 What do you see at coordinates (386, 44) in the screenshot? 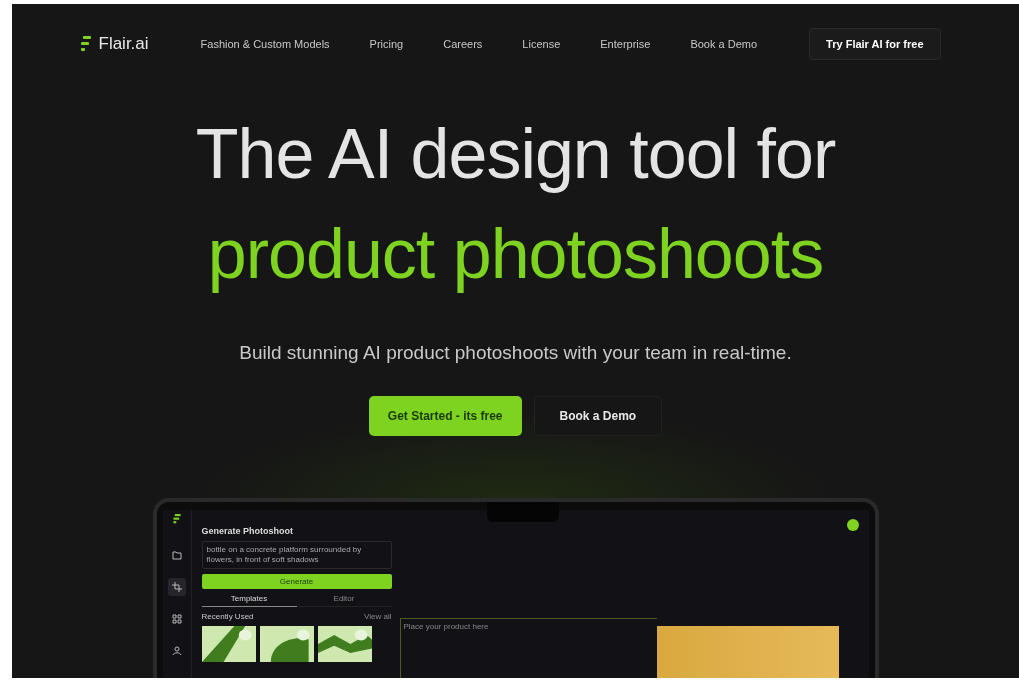
I see `nav-link: Pricing` at bounding box center [386, 44].